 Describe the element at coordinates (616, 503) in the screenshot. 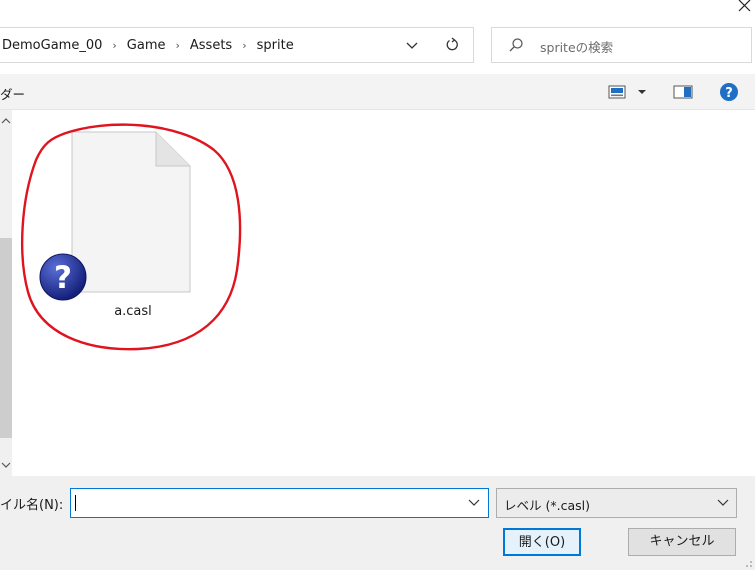

I see `file-type-select: レベル (*.casl)` at that location.